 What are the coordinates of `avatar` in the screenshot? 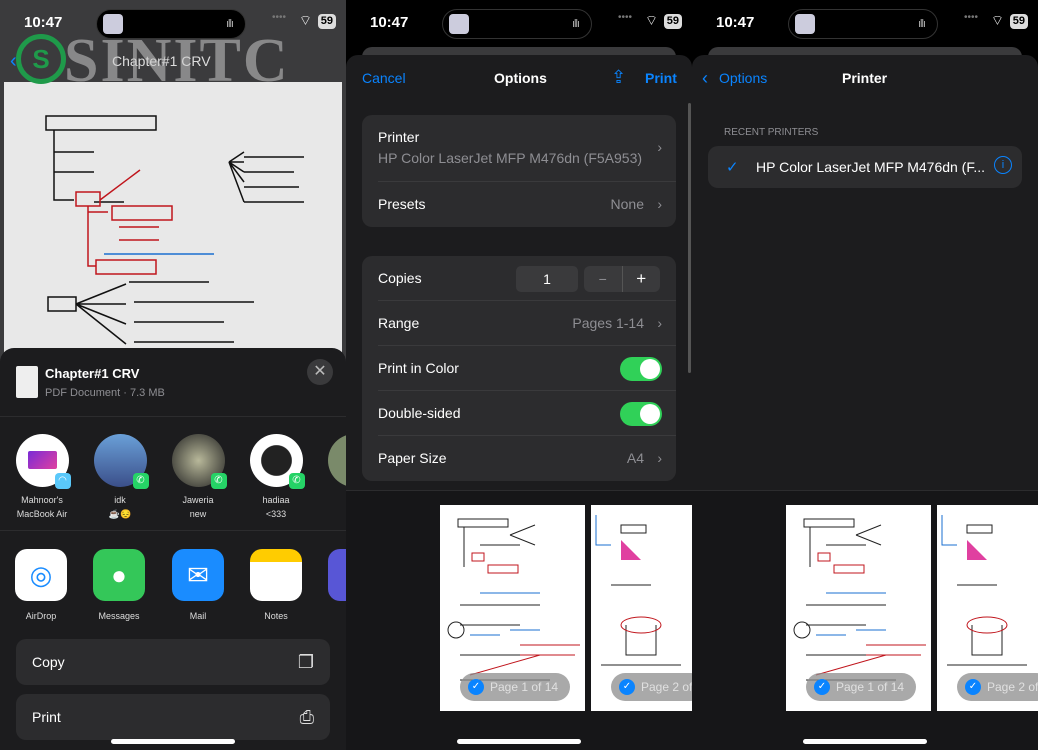 It's located at (336, 460).